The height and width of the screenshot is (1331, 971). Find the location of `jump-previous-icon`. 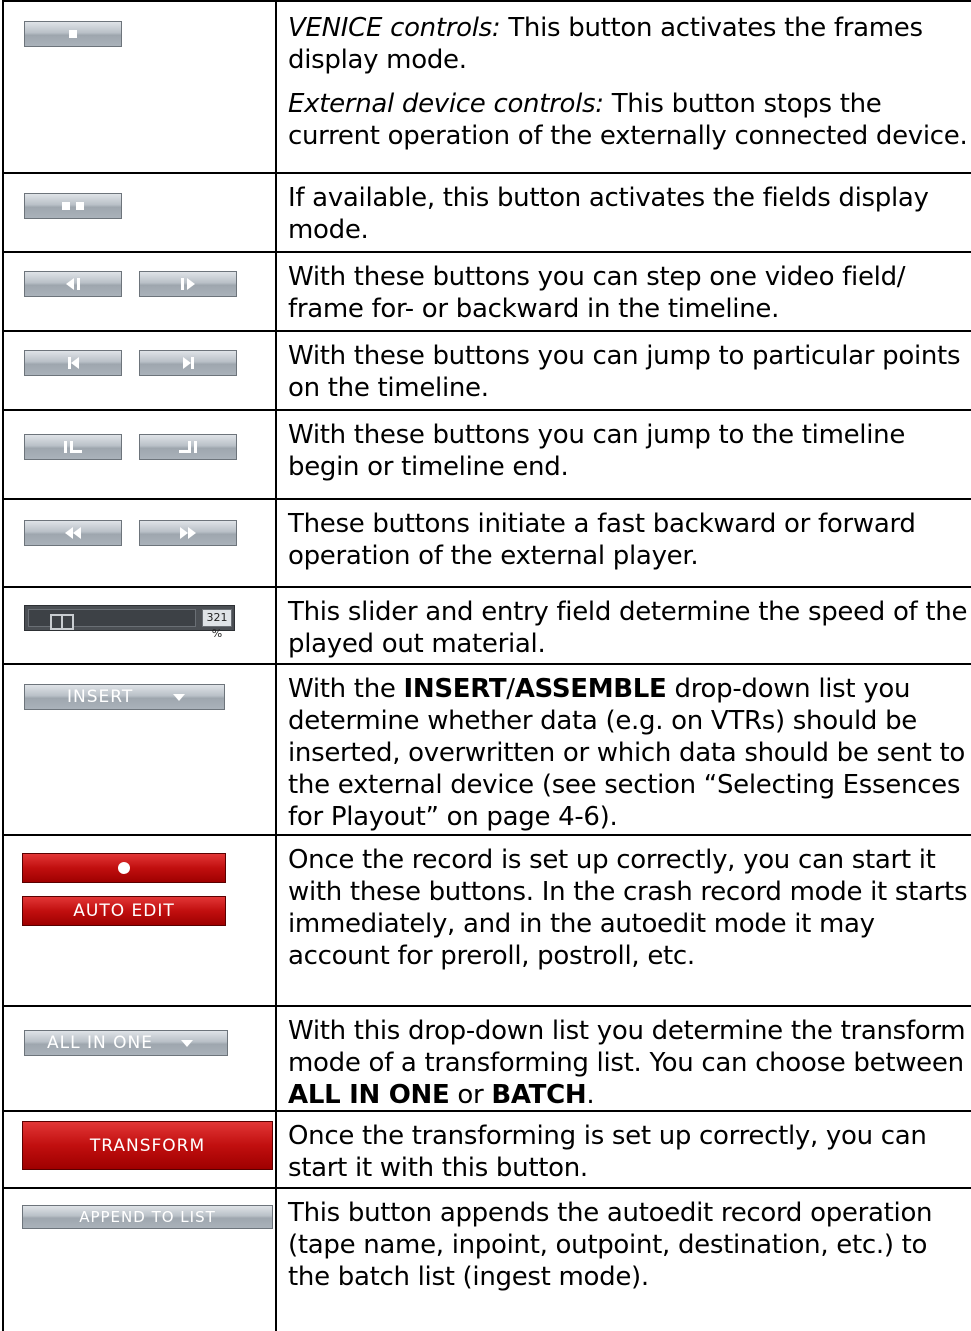

jump-previous-icon is located at coordinates (73, 363).